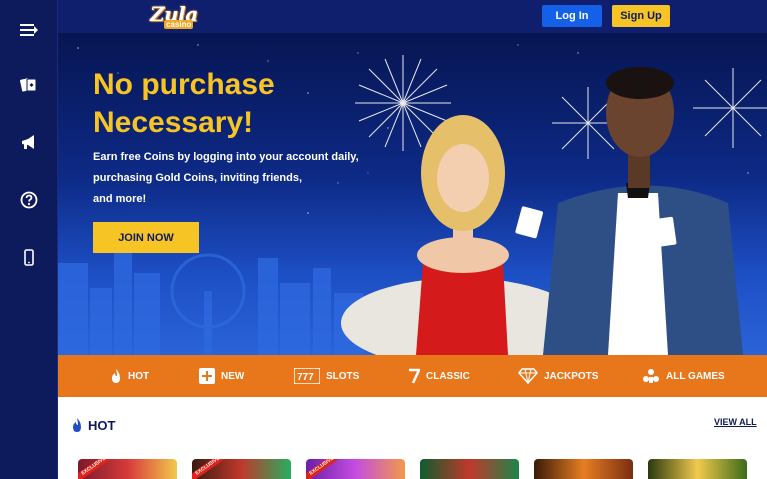  I want to click on cards-icon, so click(29, 85).